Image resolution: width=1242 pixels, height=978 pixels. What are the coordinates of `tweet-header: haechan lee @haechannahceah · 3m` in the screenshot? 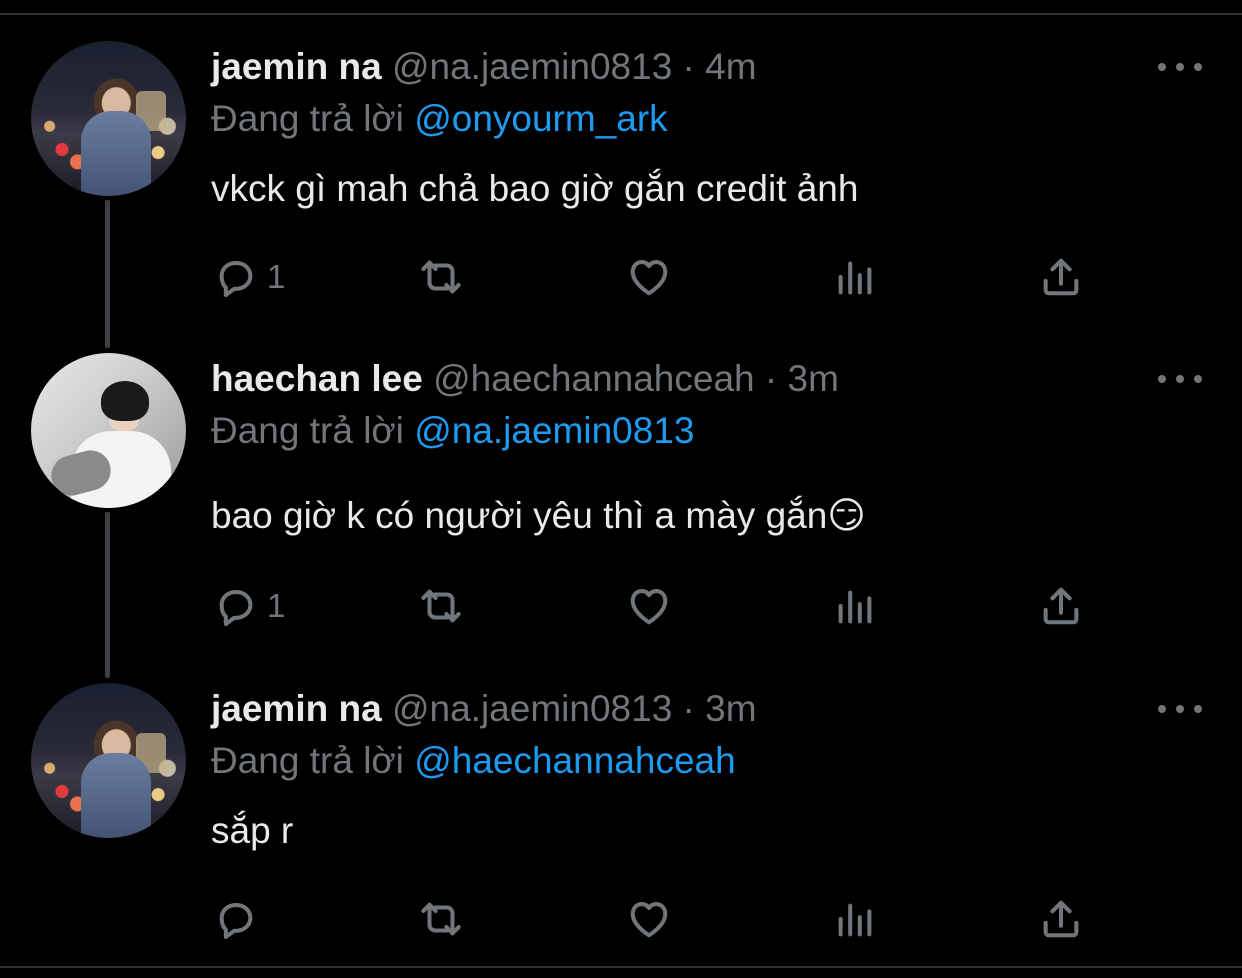 It's located at (525, 379).